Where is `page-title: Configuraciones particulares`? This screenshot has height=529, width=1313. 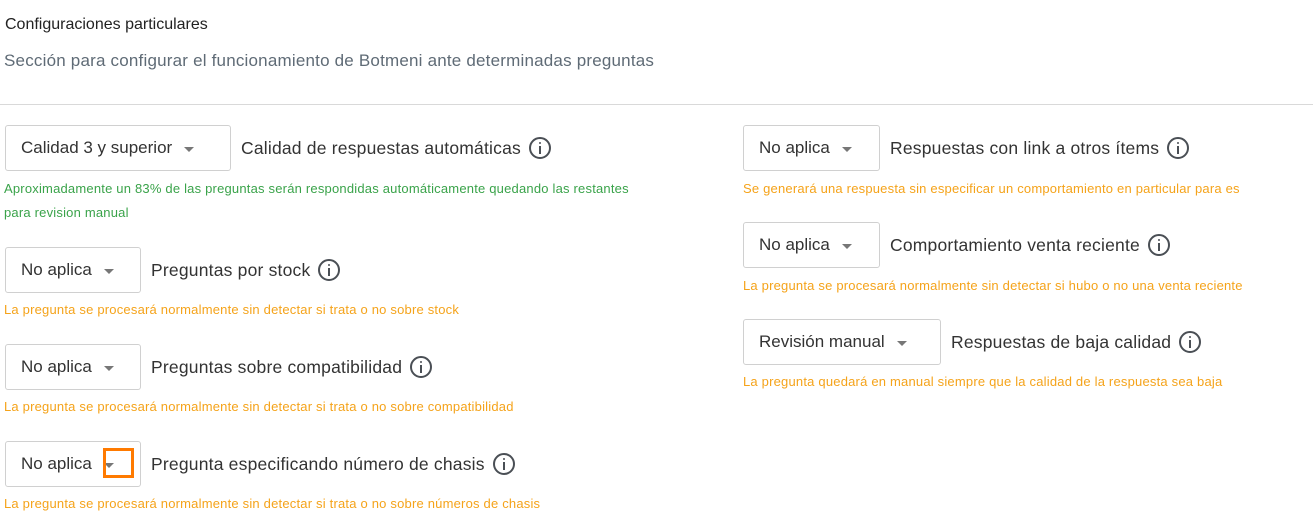 page-title: Configuraciones particulares is located at coordinates (106, 24).